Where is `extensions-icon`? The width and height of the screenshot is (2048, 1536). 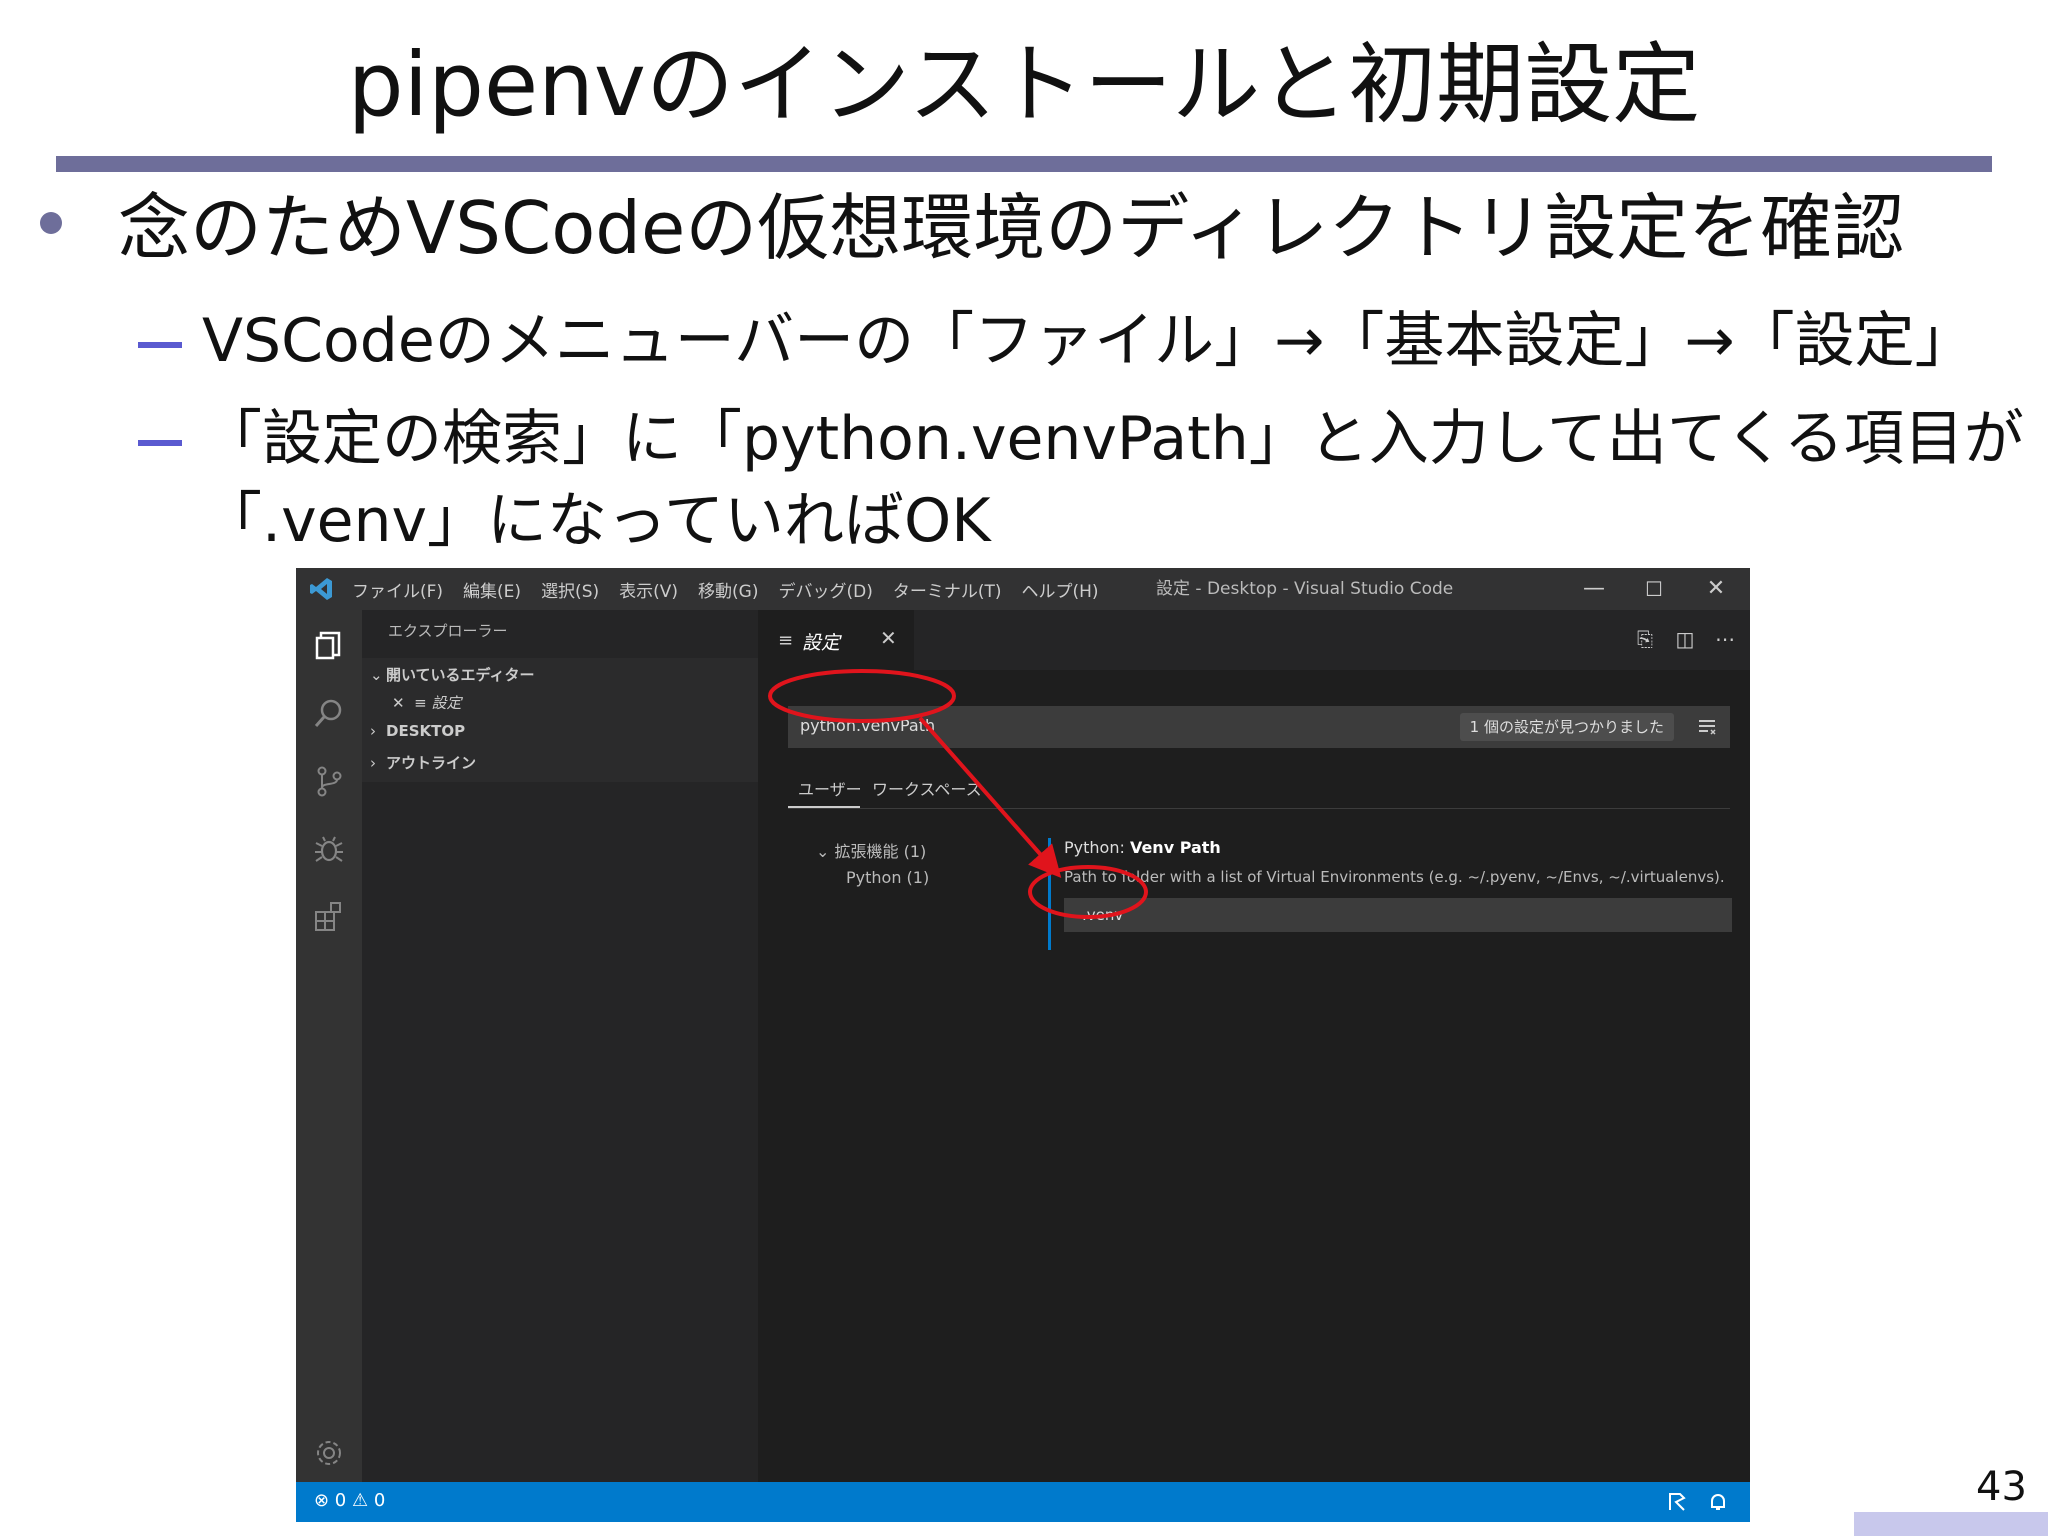 extensions-icon is located at coordinates (329, 917).